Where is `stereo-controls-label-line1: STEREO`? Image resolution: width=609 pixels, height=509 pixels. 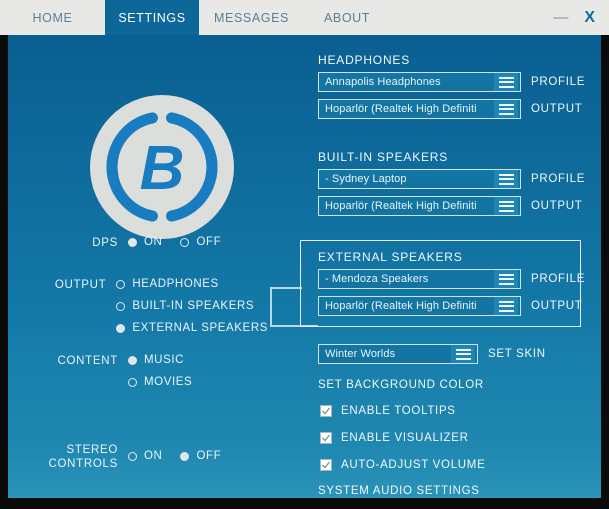
stereo-controls-label-line1: STEREO is located at coordinates (92, 450).